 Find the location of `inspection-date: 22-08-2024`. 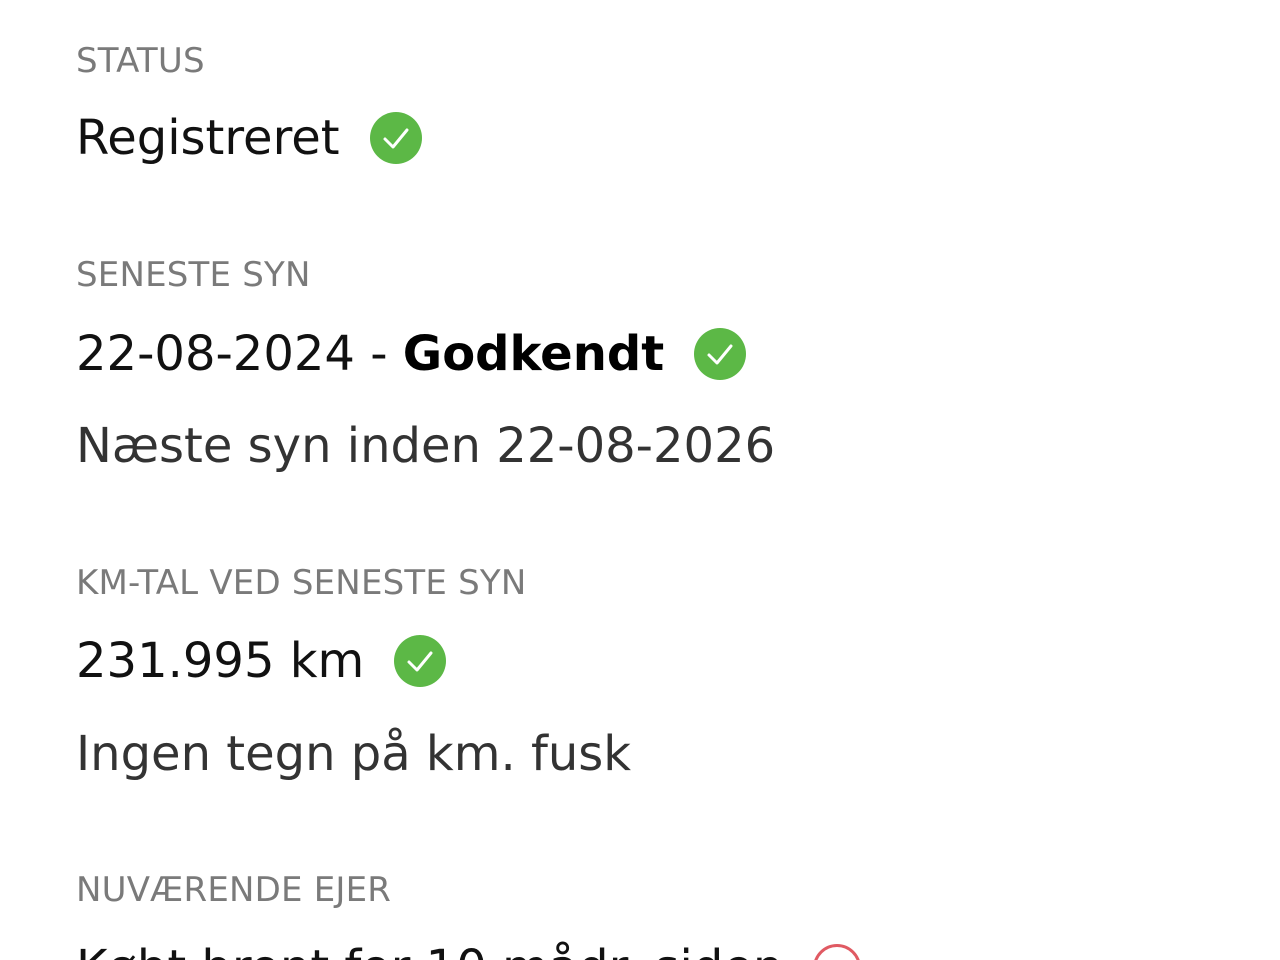

inspection-date: 22-08-2024 is located at coordinates (215, 354).